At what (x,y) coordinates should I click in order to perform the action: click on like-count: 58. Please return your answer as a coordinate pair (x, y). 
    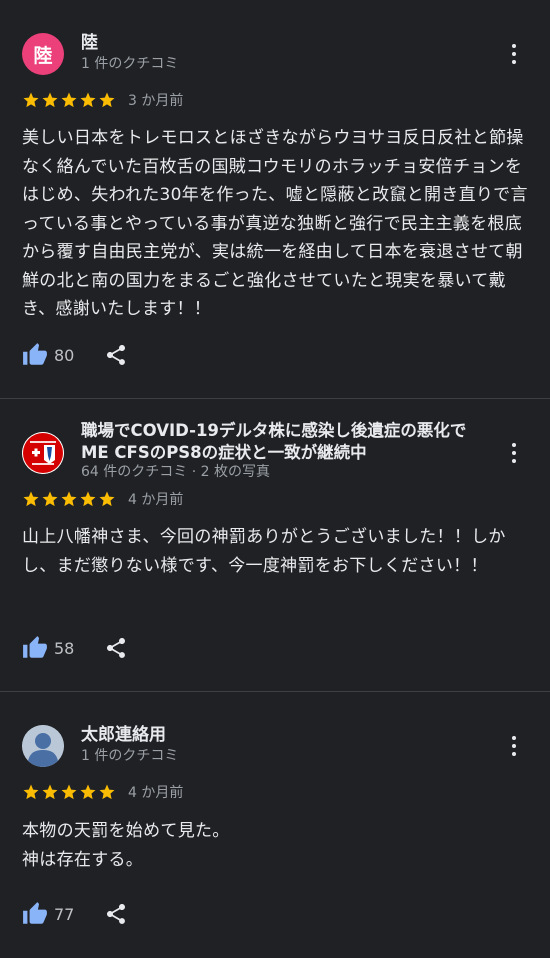
    Looking at the image, I should click on (64, 648).